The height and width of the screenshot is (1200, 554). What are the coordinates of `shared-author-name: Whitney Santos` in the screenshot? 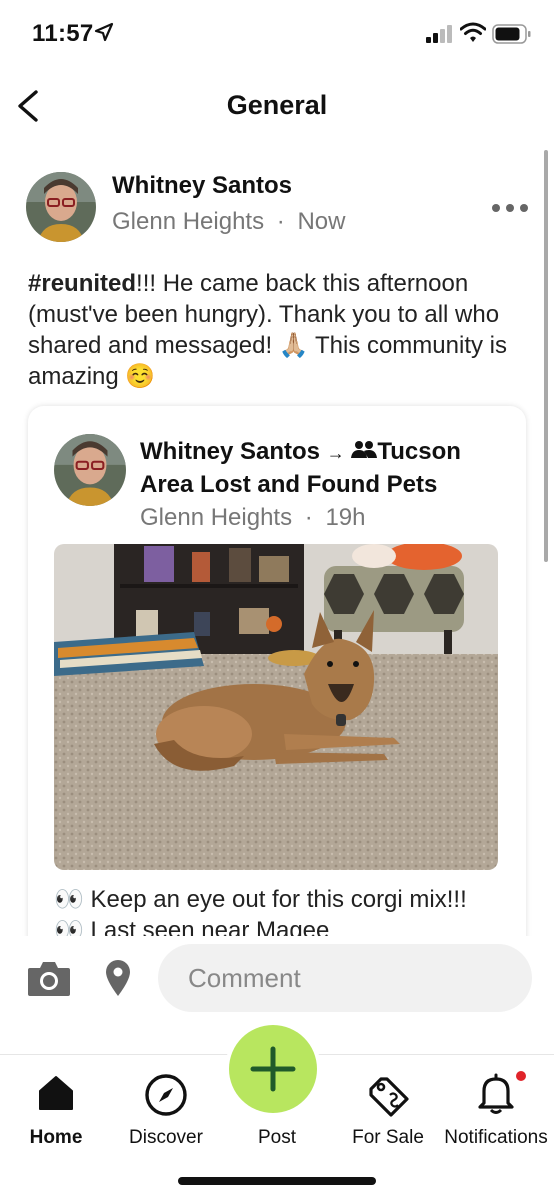 It's located at (230, 451).